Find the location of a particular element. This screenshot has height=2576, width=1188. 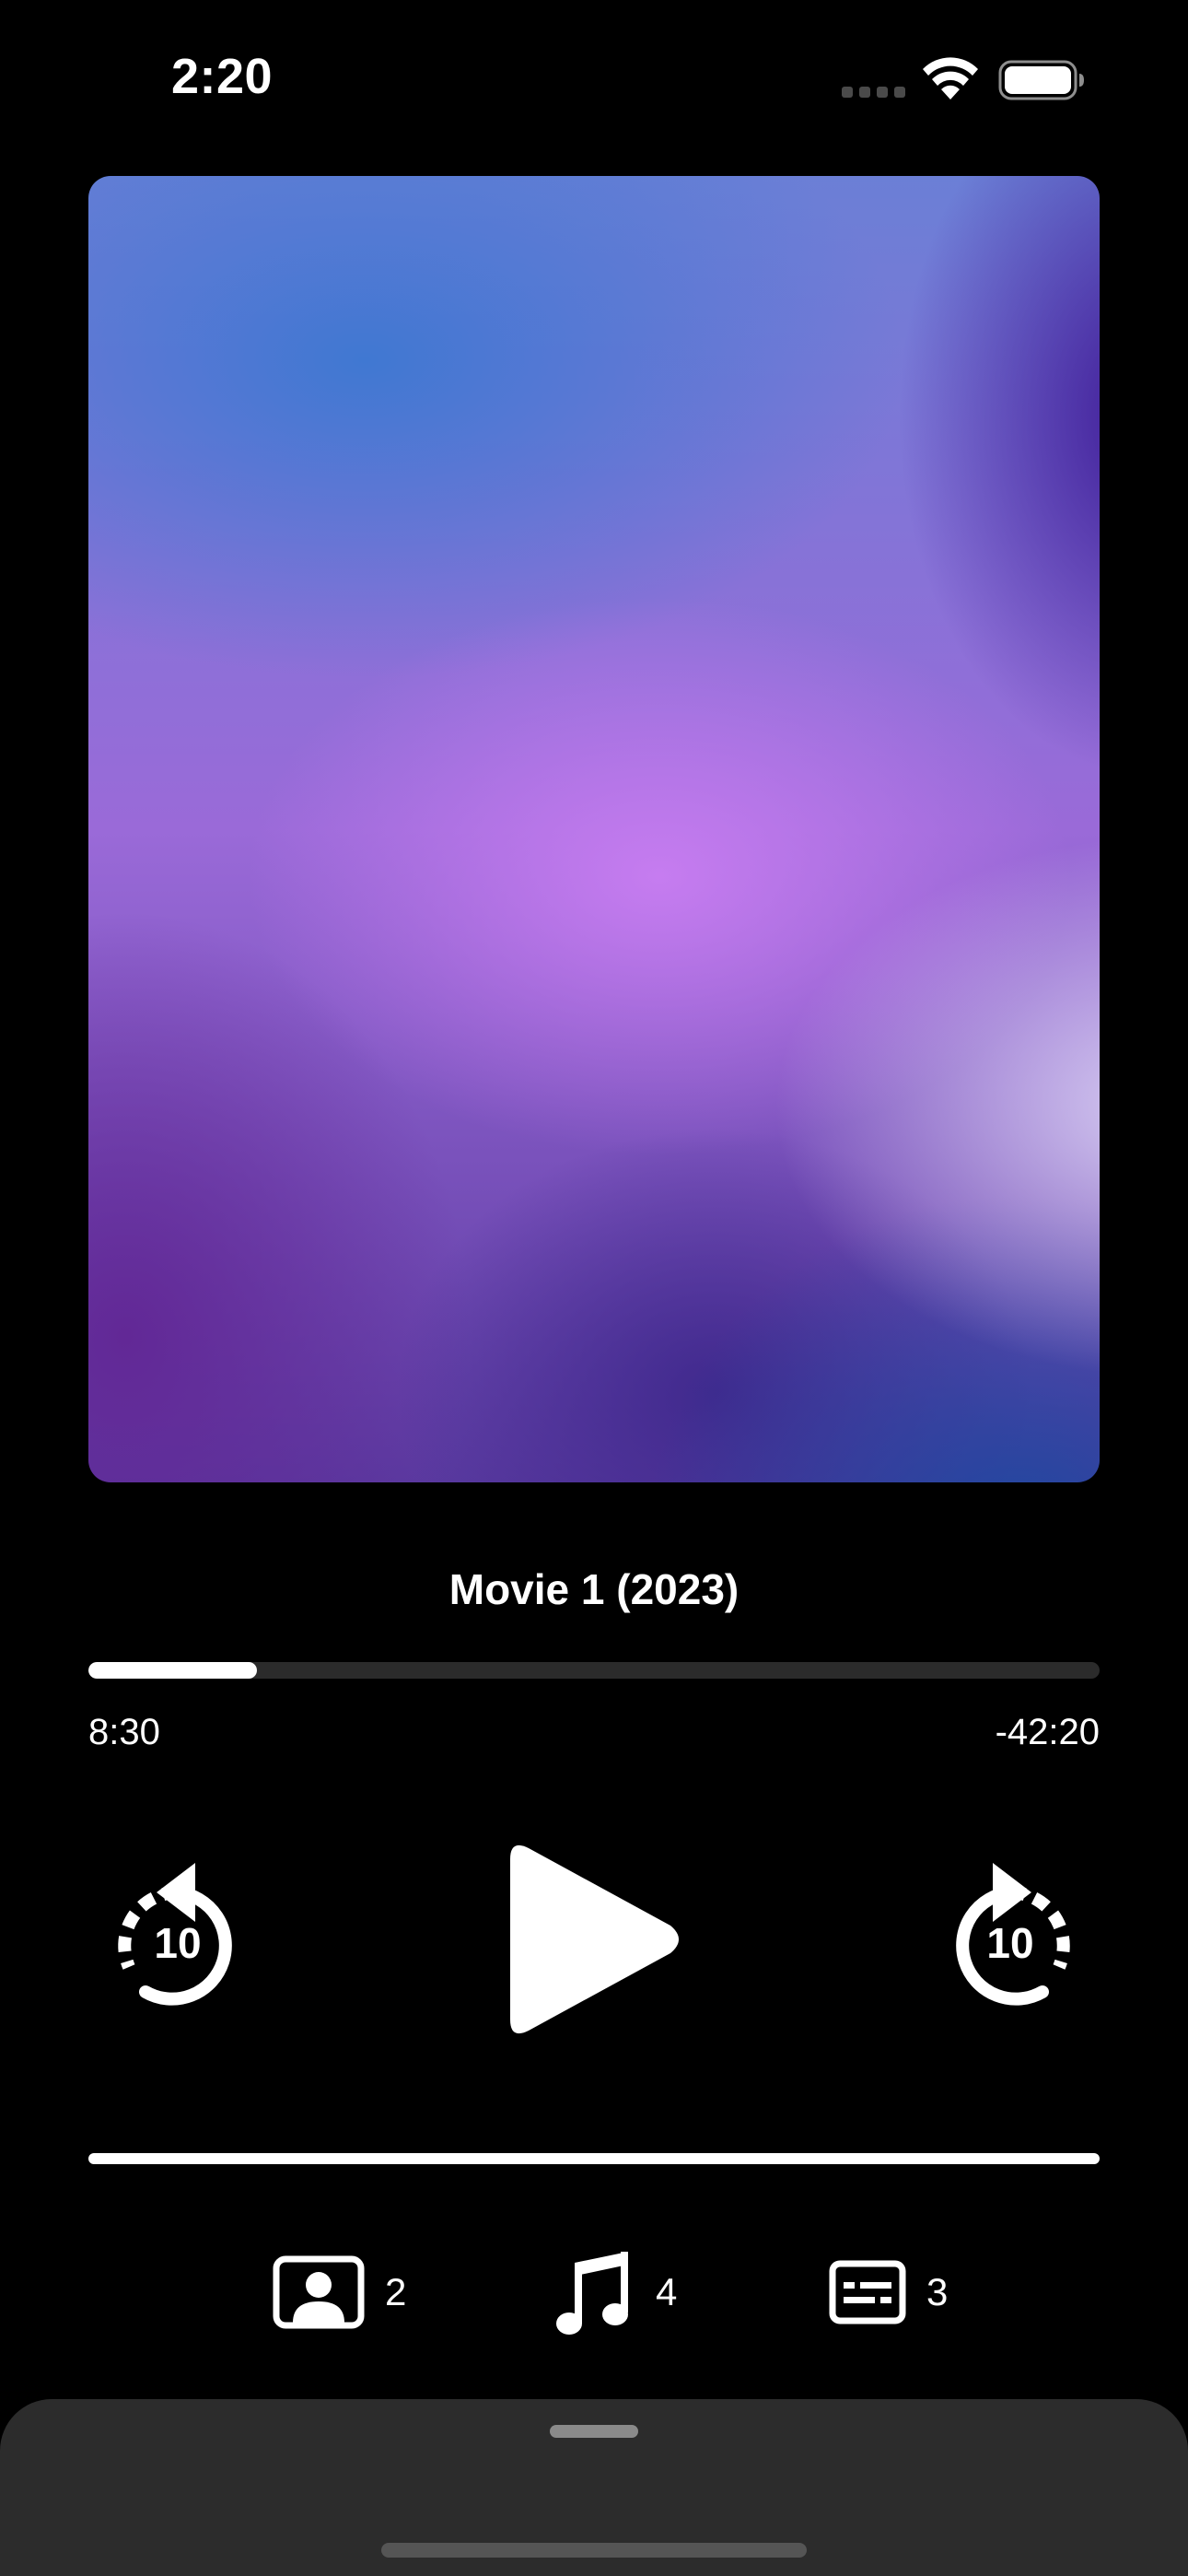

battery-icon is located at coordinates (1041, 80).